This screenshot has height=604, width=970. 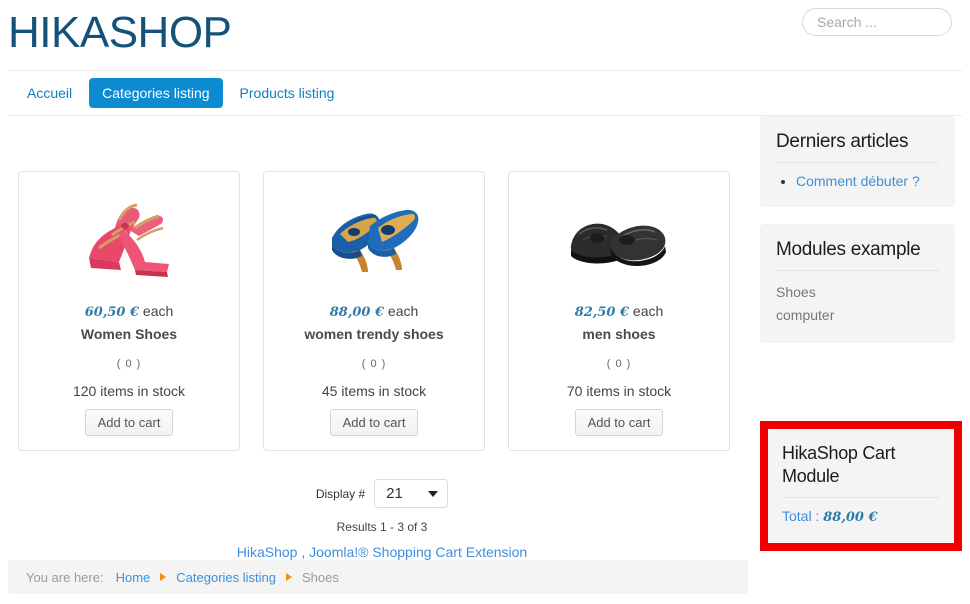 What do you see at coordinates (602, 312) in the screenshot?
I see `price-amount: 82,50 €` at bounding box center [602, 312].